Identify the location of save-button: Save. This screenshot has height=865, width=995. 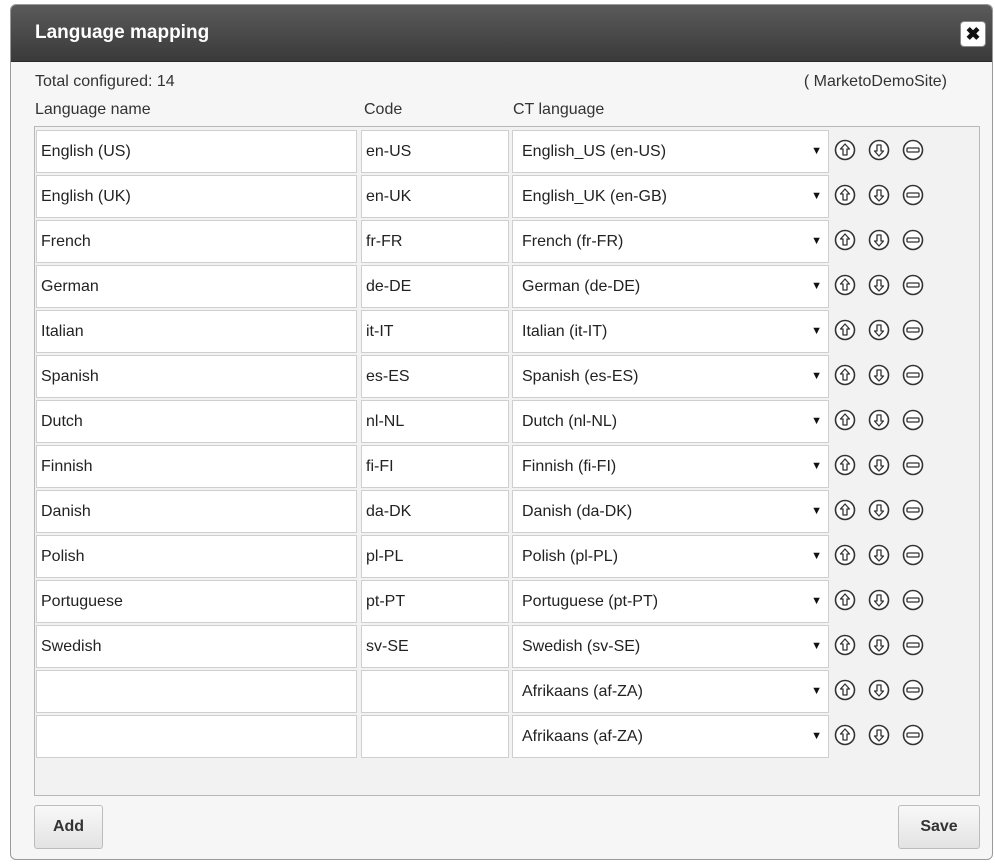
(939, 827).